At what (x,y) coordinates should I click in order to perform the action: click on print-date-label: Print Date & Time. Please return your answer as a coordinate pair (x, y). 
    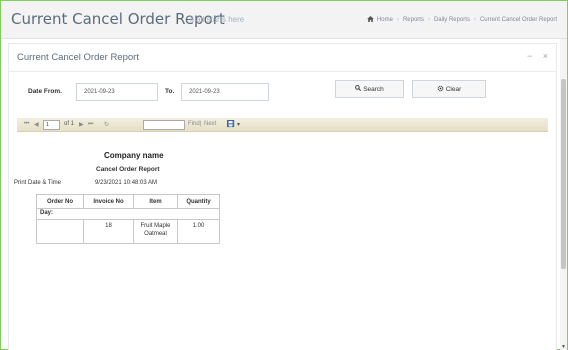
    Looking at the image, I should click on (38, 183).